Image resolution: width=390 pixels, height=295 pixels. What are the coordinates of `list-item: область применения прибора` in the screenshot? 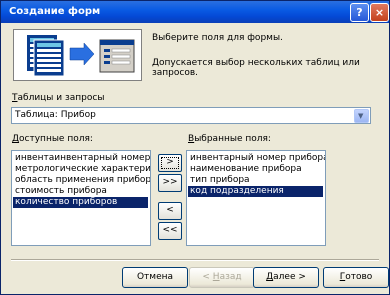 It's located at (81, 180).